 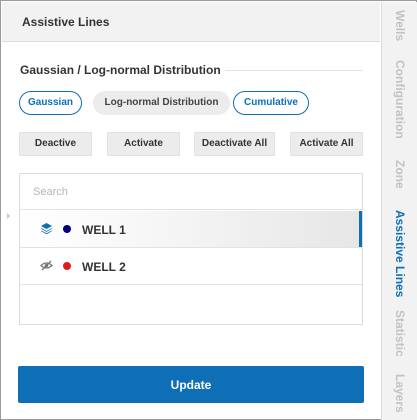 I want to click on activate-all-button: Activate All, so click(x=326, y=144).